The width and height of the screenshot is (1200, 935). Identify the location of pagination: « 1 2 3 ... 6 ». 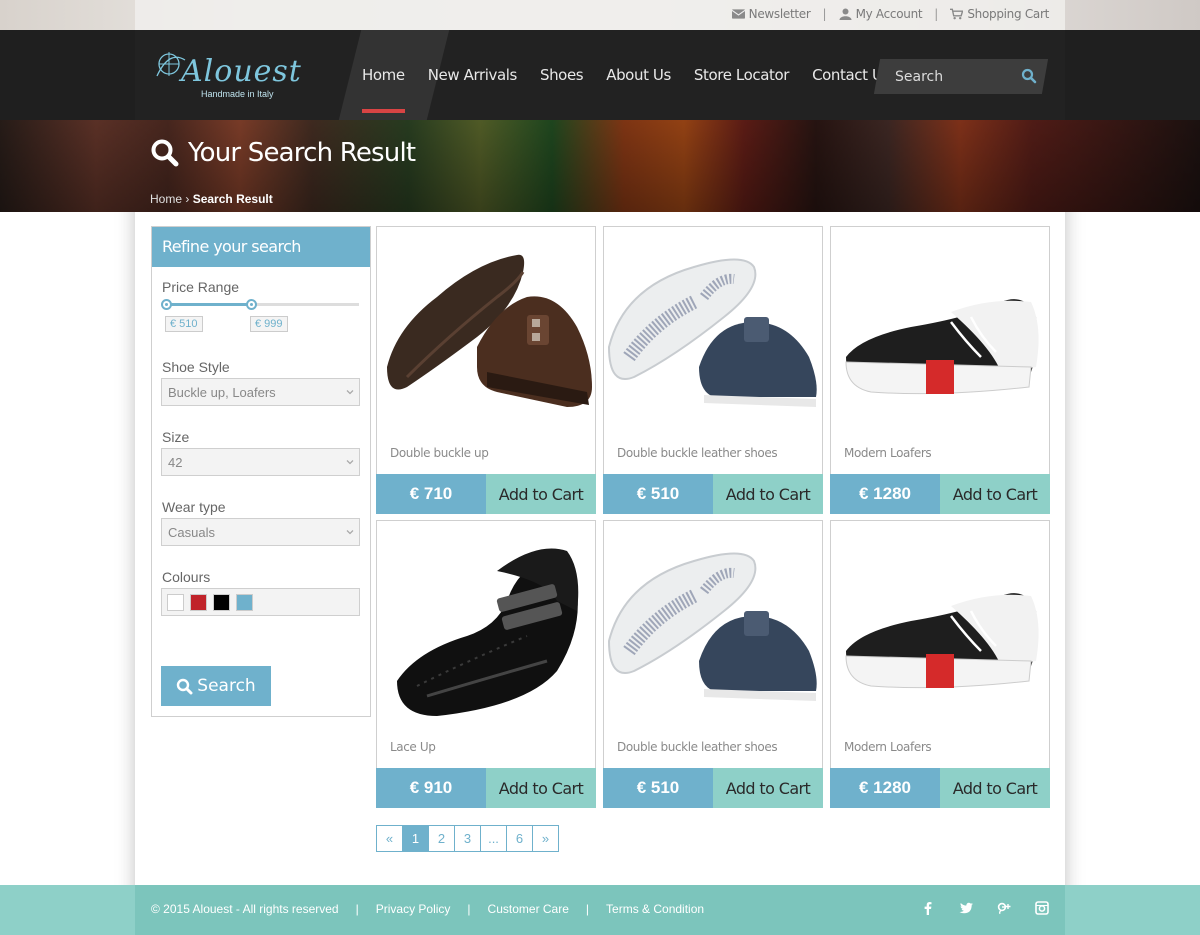
(467, 838).